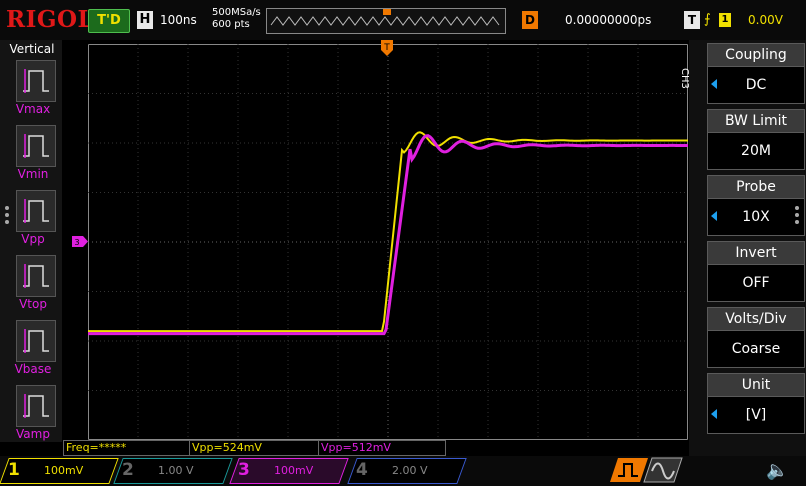 The height and width of the screenshot is (486, 806). I want to click on measure-vmax-button, so click(36, 81).